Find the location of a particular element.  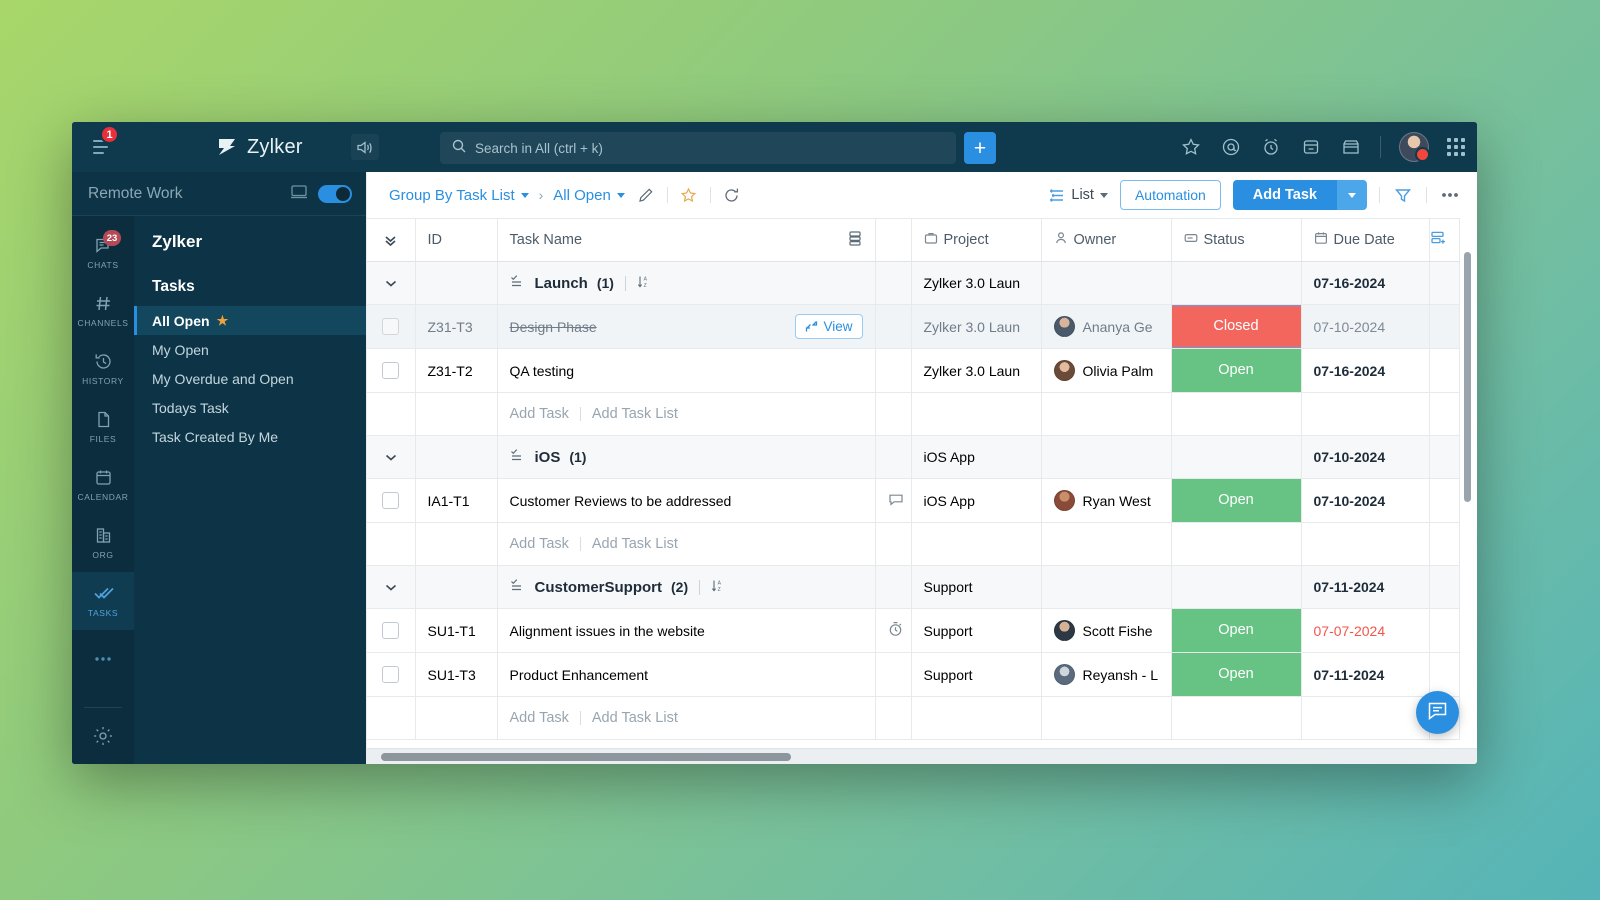

column-header-due-date: Due Date is located at coordinates (1365, 240).